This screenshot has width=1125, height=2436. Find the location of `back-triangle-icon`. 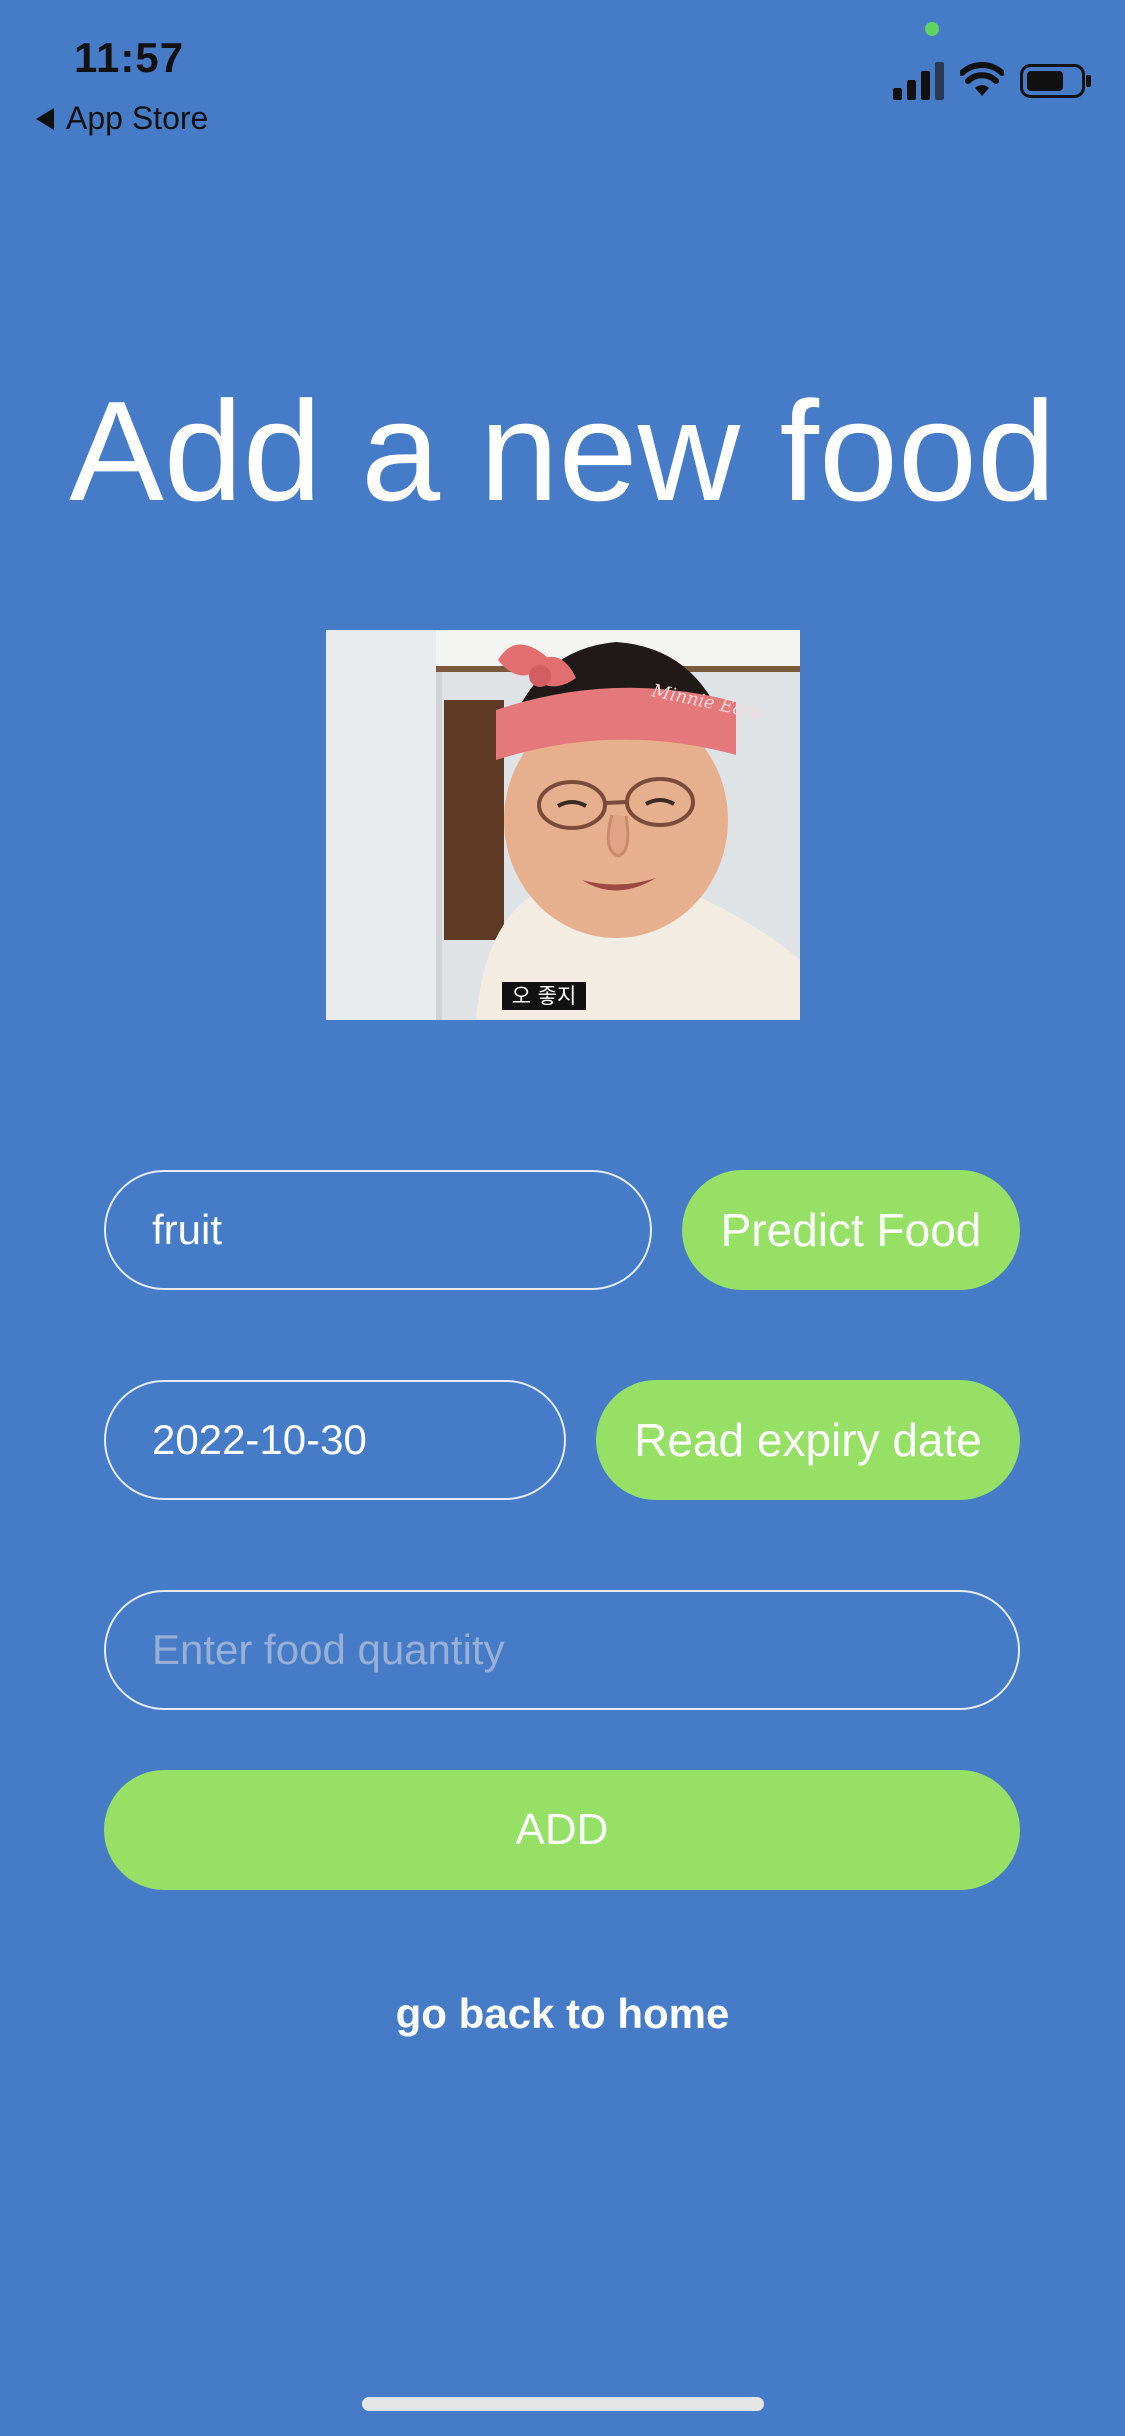

back-triangle-icon is located at coordinates (45, 118).